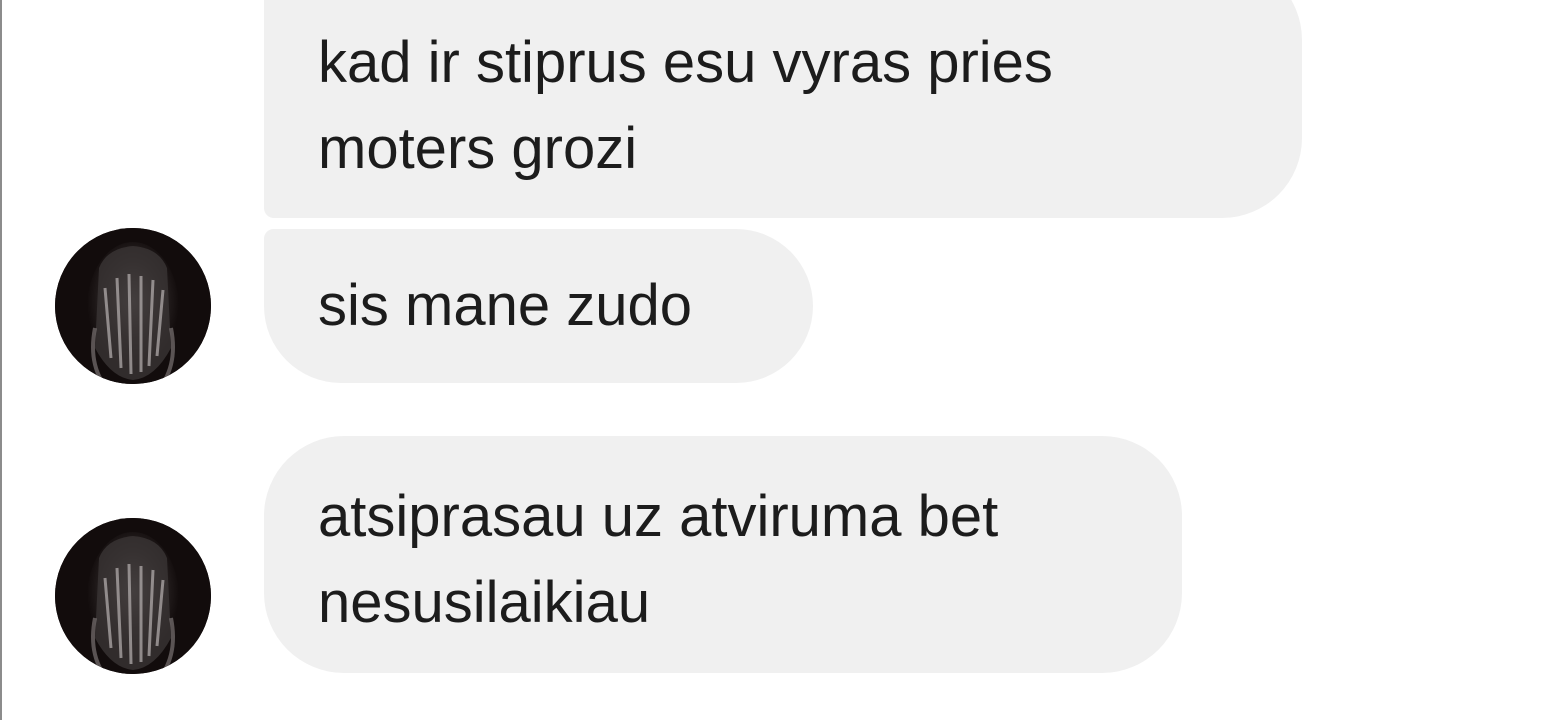  What do you see at coordinates (478, 148) in the screenshot?
I see `message-text-line: moters grozi` at bounding box center [478, 148].